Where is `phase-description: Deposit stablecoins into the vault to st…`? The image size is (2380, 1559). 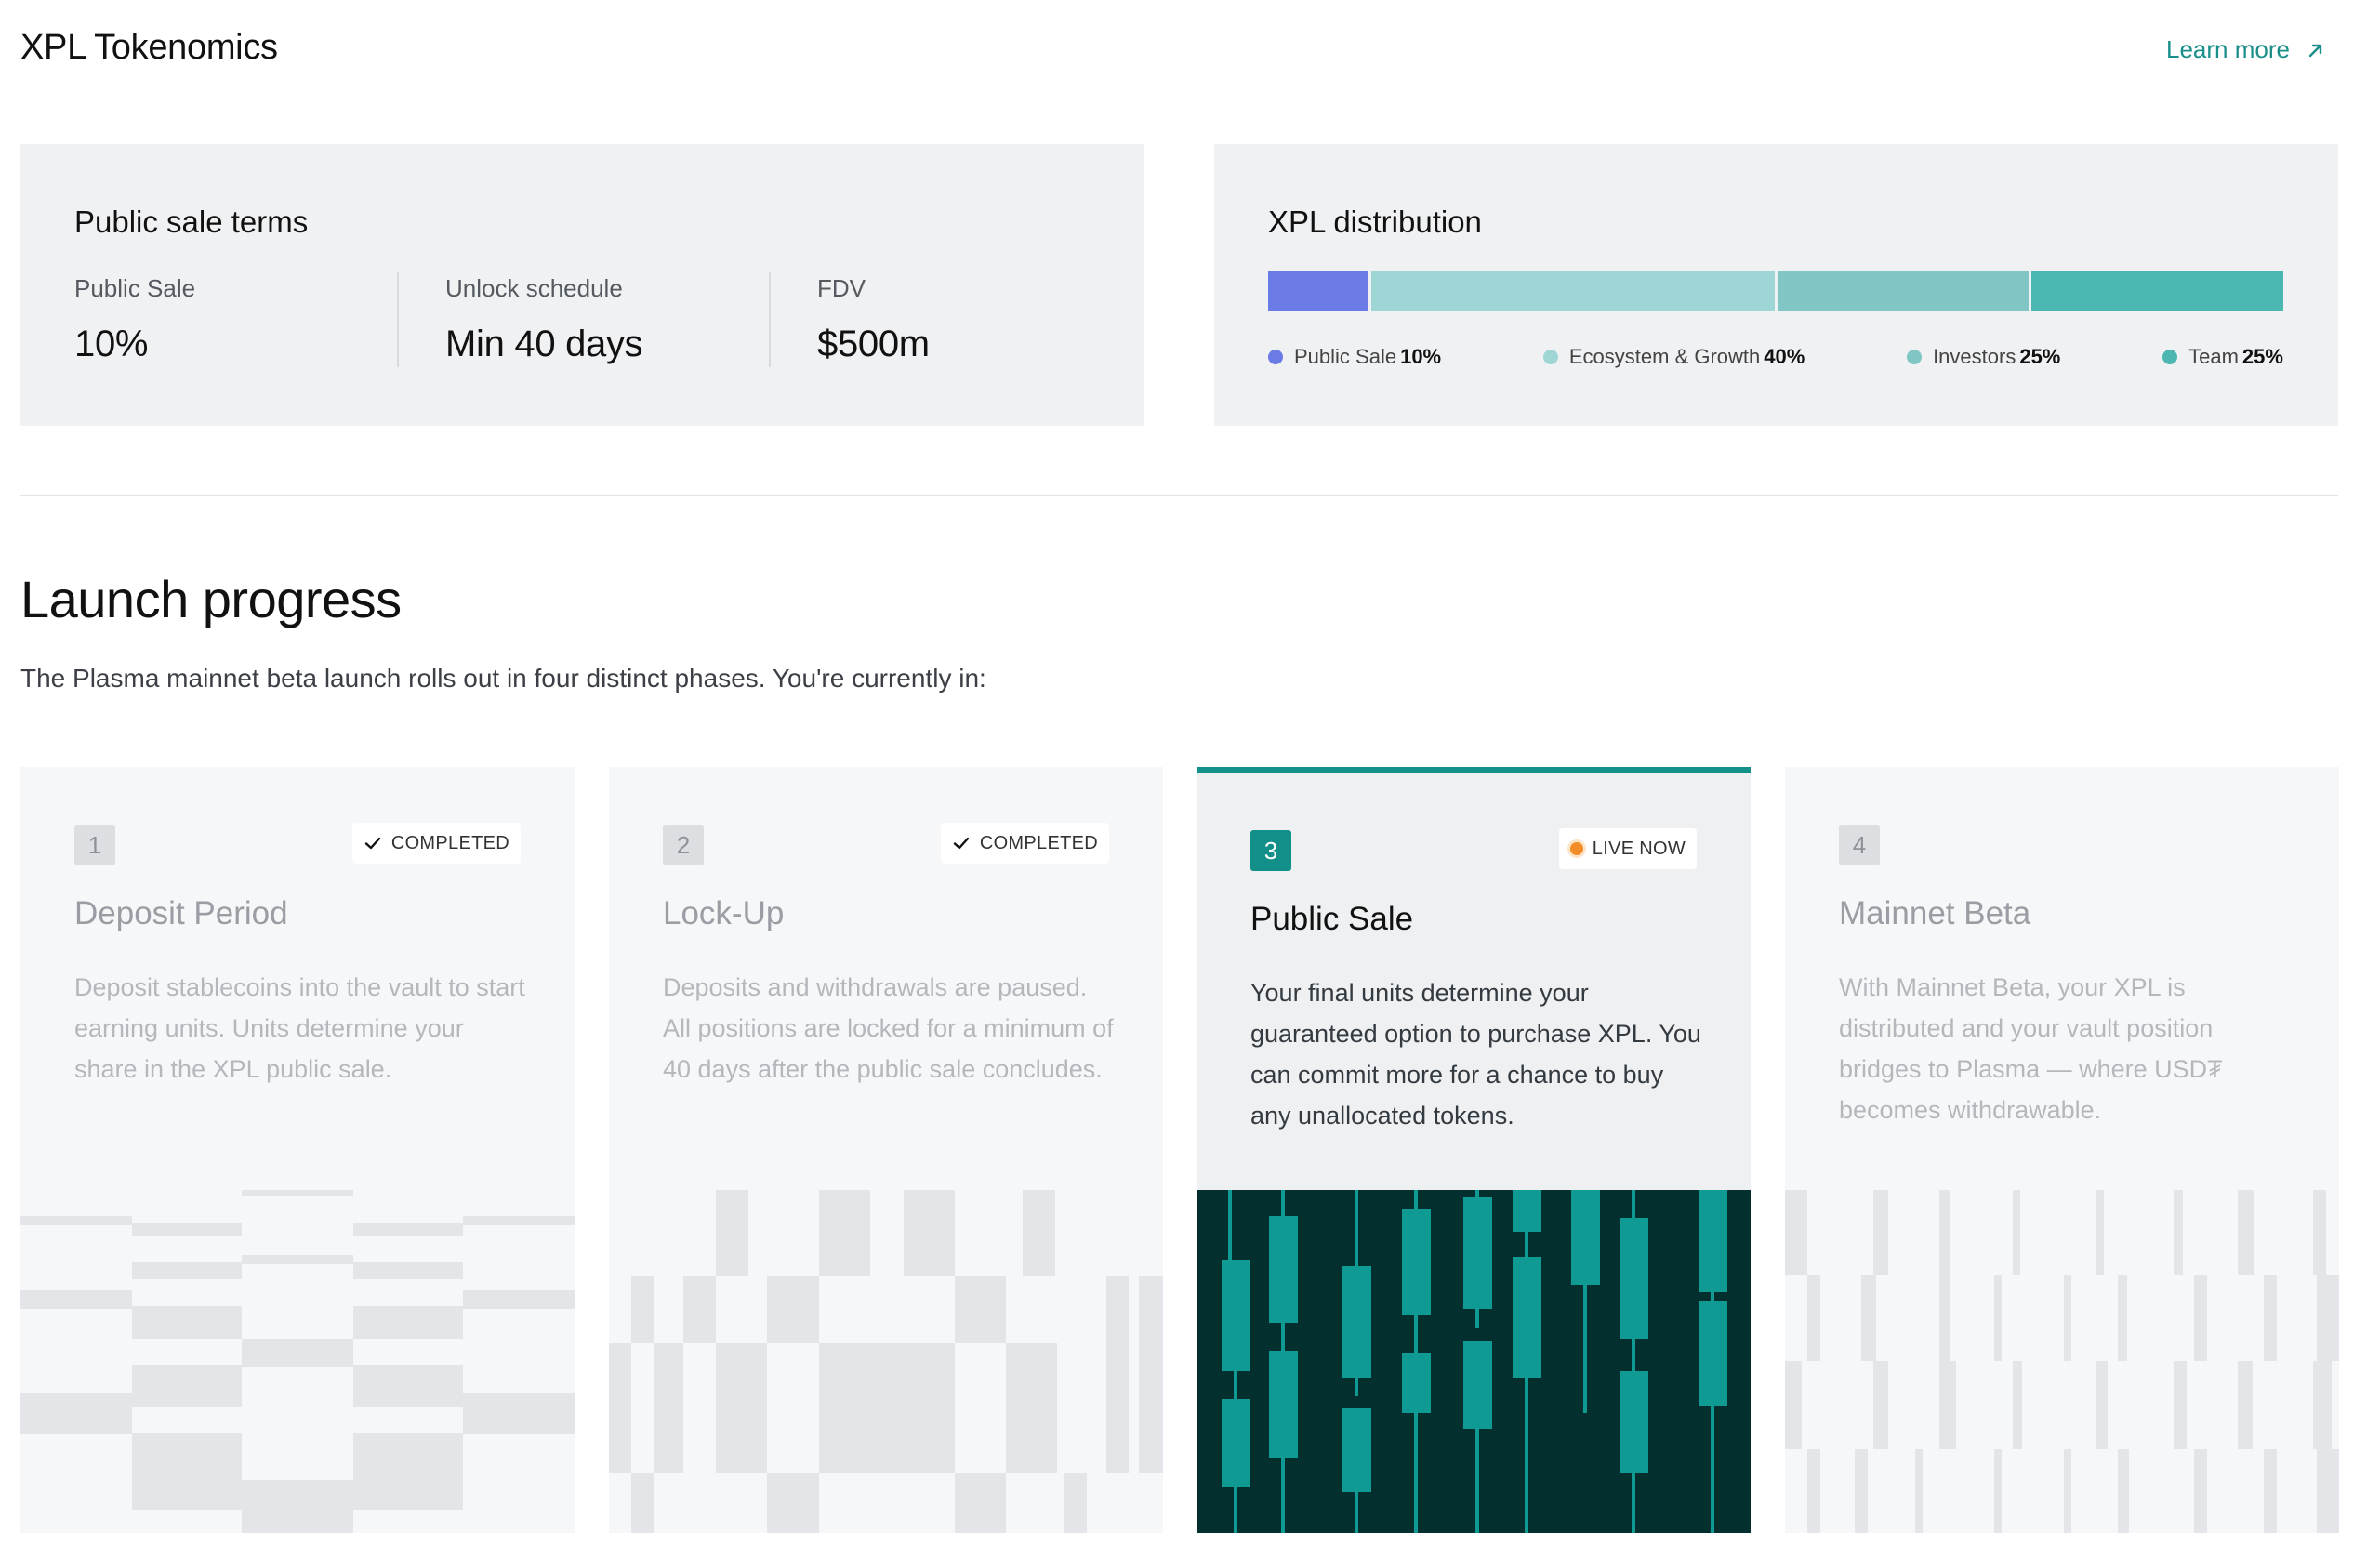 phase-description: Deposit stablecoins into the vault to st… is located at coordinates (299, 1028).